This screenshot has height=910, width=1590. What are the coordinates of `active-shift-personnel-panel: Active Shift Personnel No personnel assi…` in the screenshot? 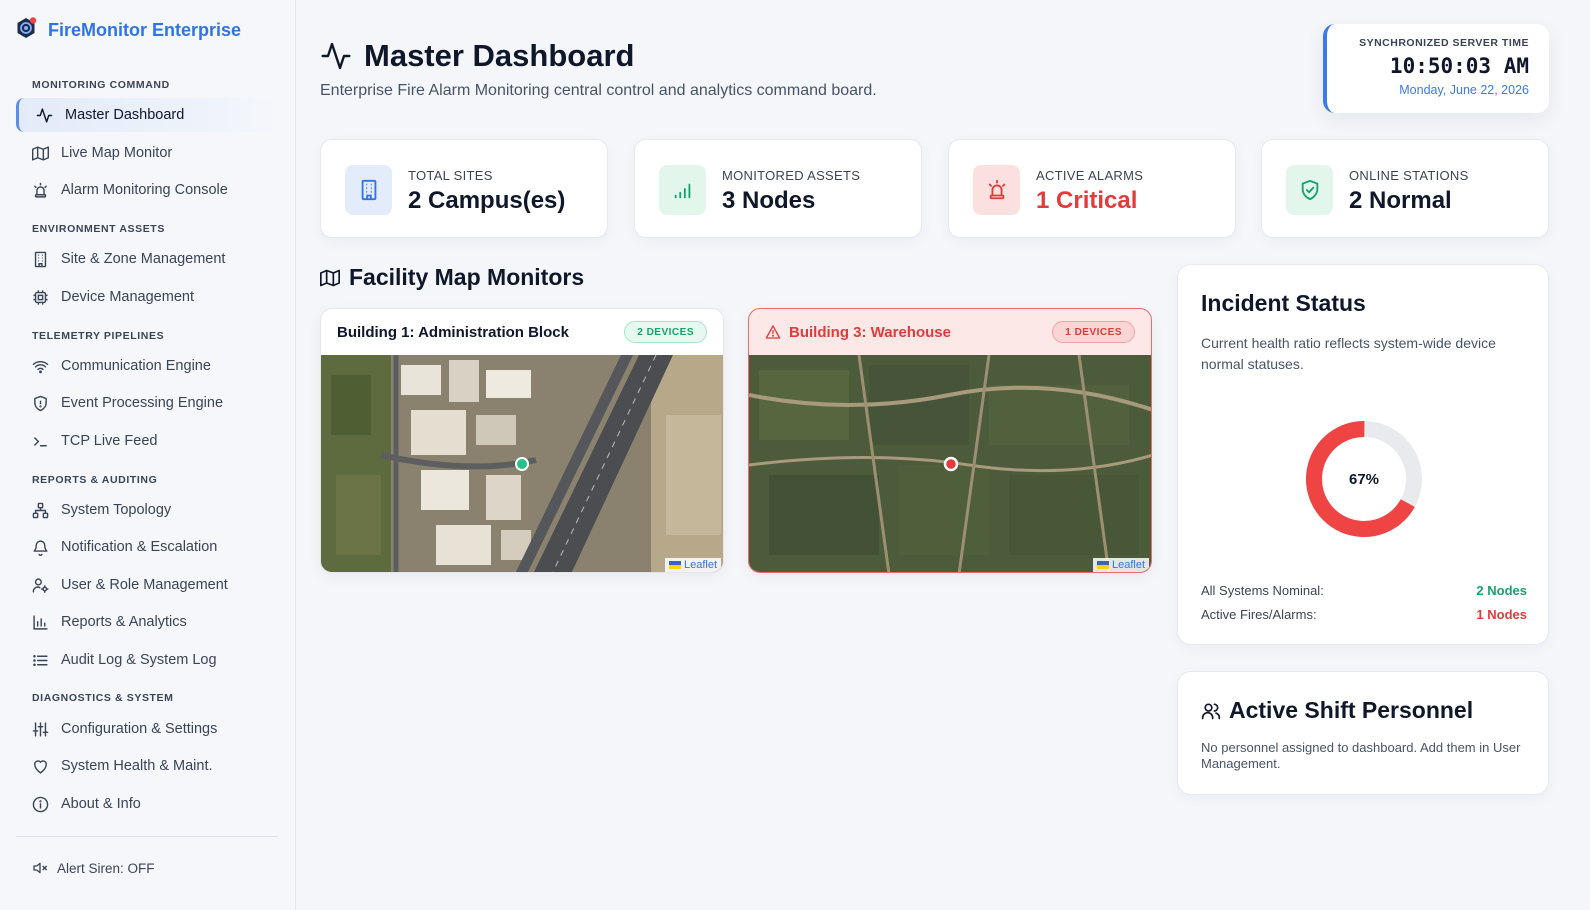 It's located at (1363, 733).